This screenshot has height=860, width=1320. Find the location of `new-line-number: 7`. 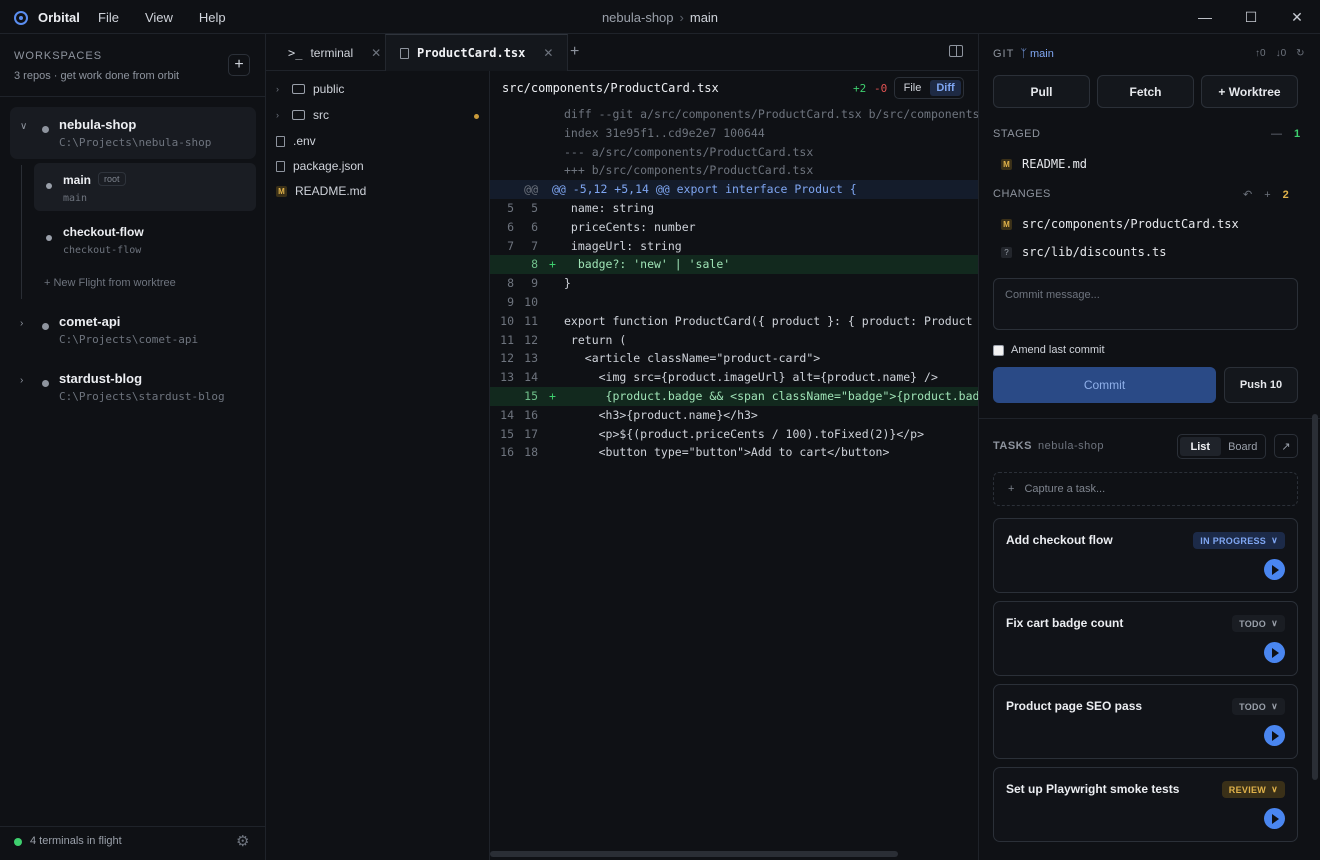

new-line-number: 7 is located at coordinates (534, 245).